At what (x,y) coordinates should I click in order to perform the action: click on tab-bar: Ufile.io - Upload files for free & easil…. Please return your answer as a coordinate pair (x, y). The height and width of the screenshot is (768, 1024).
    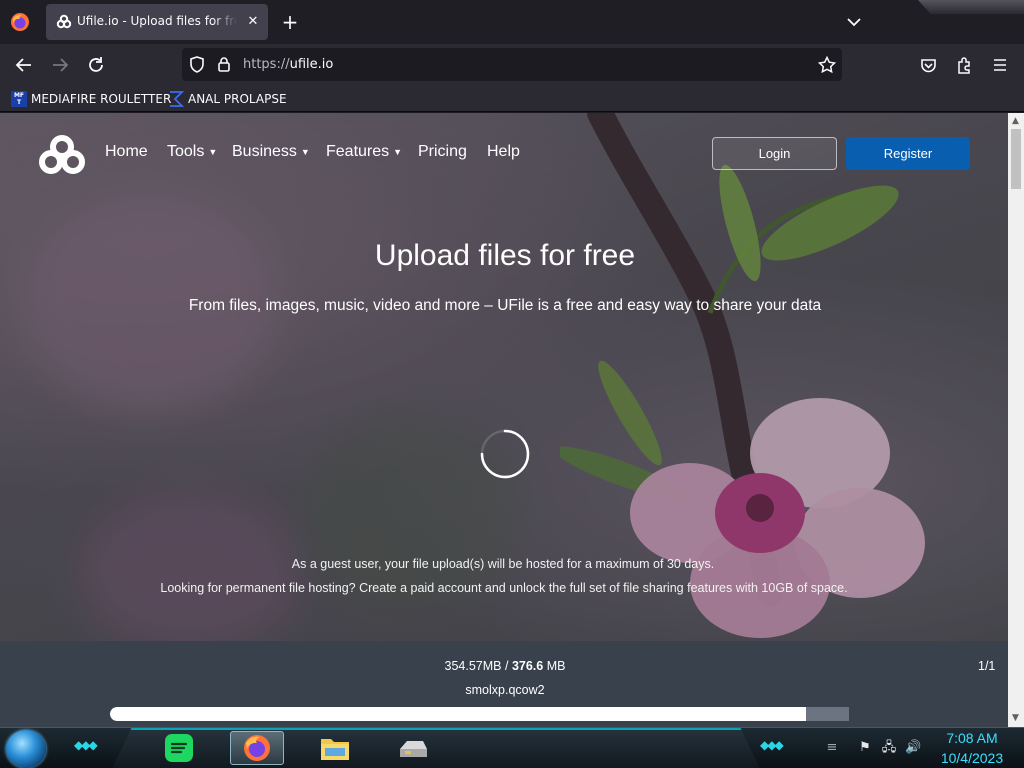
    Looking at the image, I should click on (512, 22).